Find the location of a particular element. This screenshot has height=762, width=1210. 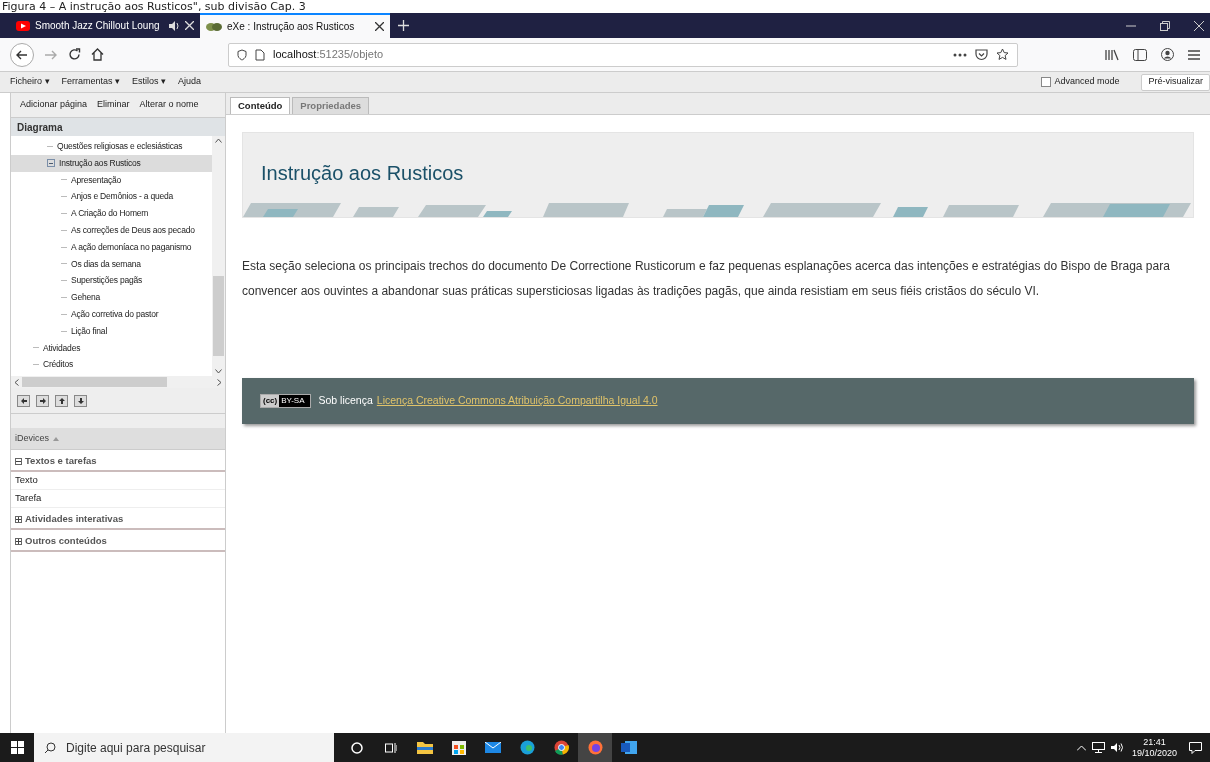

arrow-up-icon is located at coordinates (61, 400).